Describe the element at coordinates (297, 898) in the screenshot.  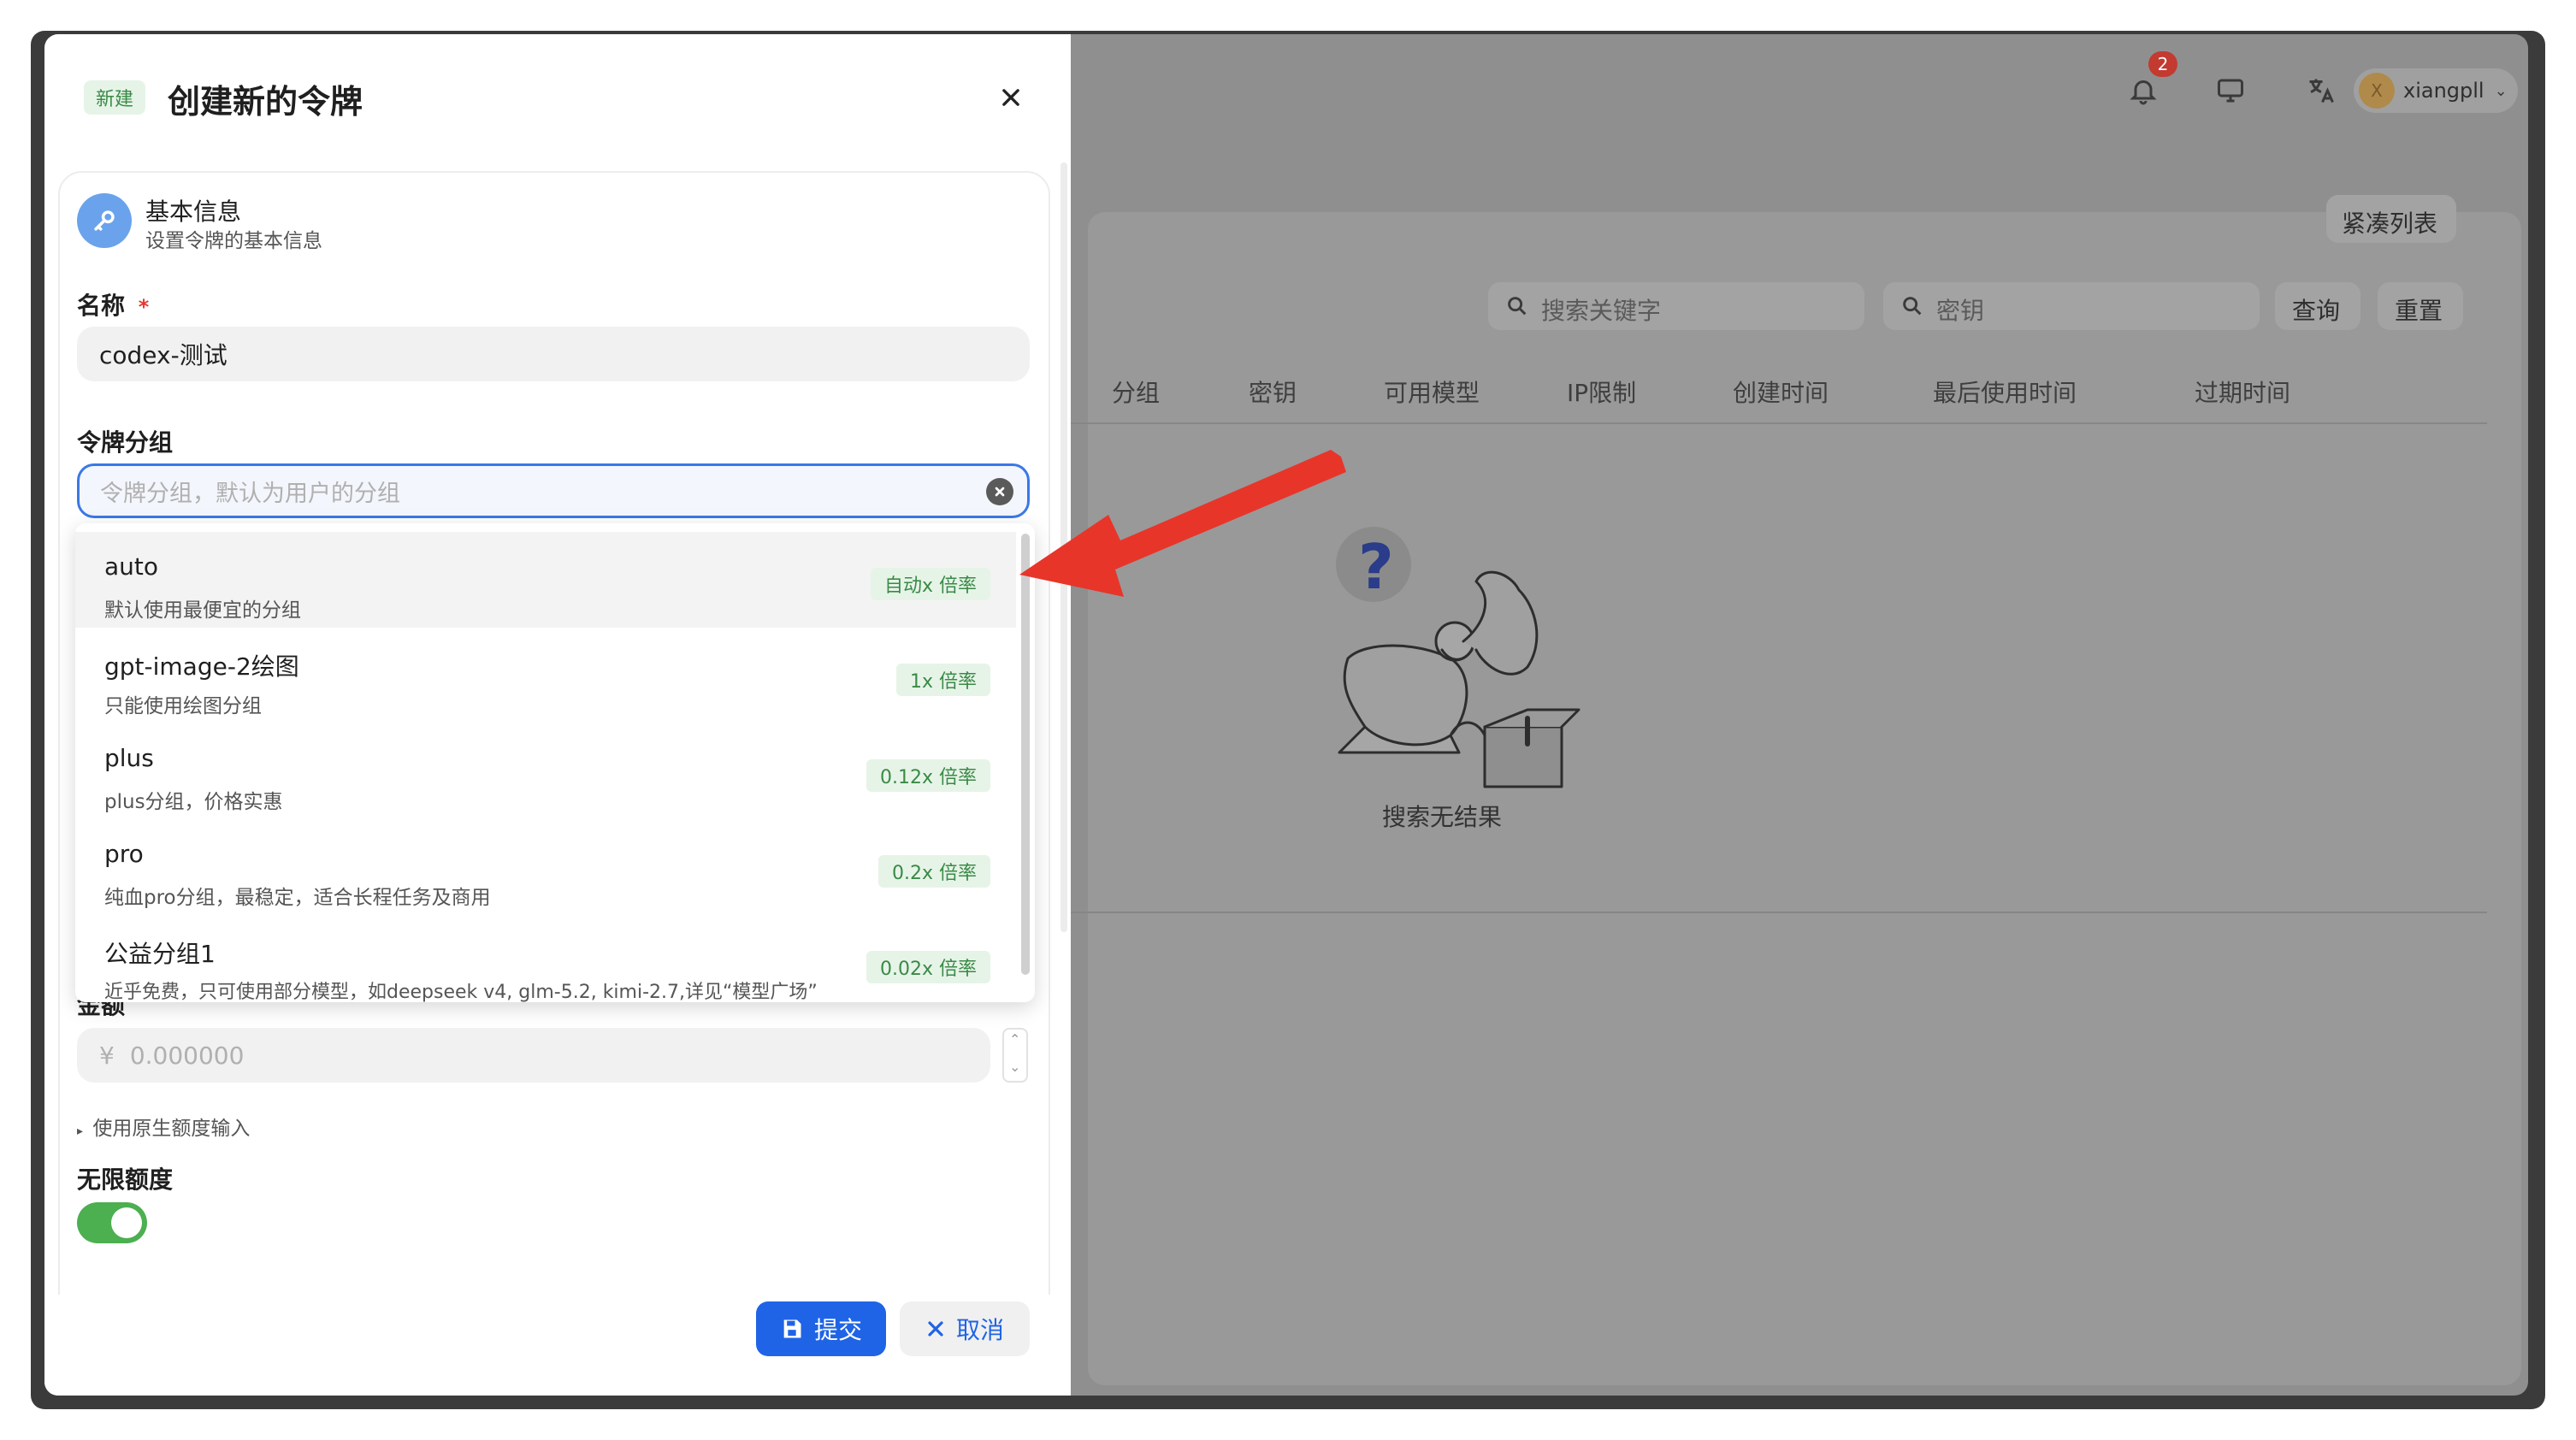
I see `option-desc: 纯血pro分组，最稳定，适合长程任务及商用` at that location.